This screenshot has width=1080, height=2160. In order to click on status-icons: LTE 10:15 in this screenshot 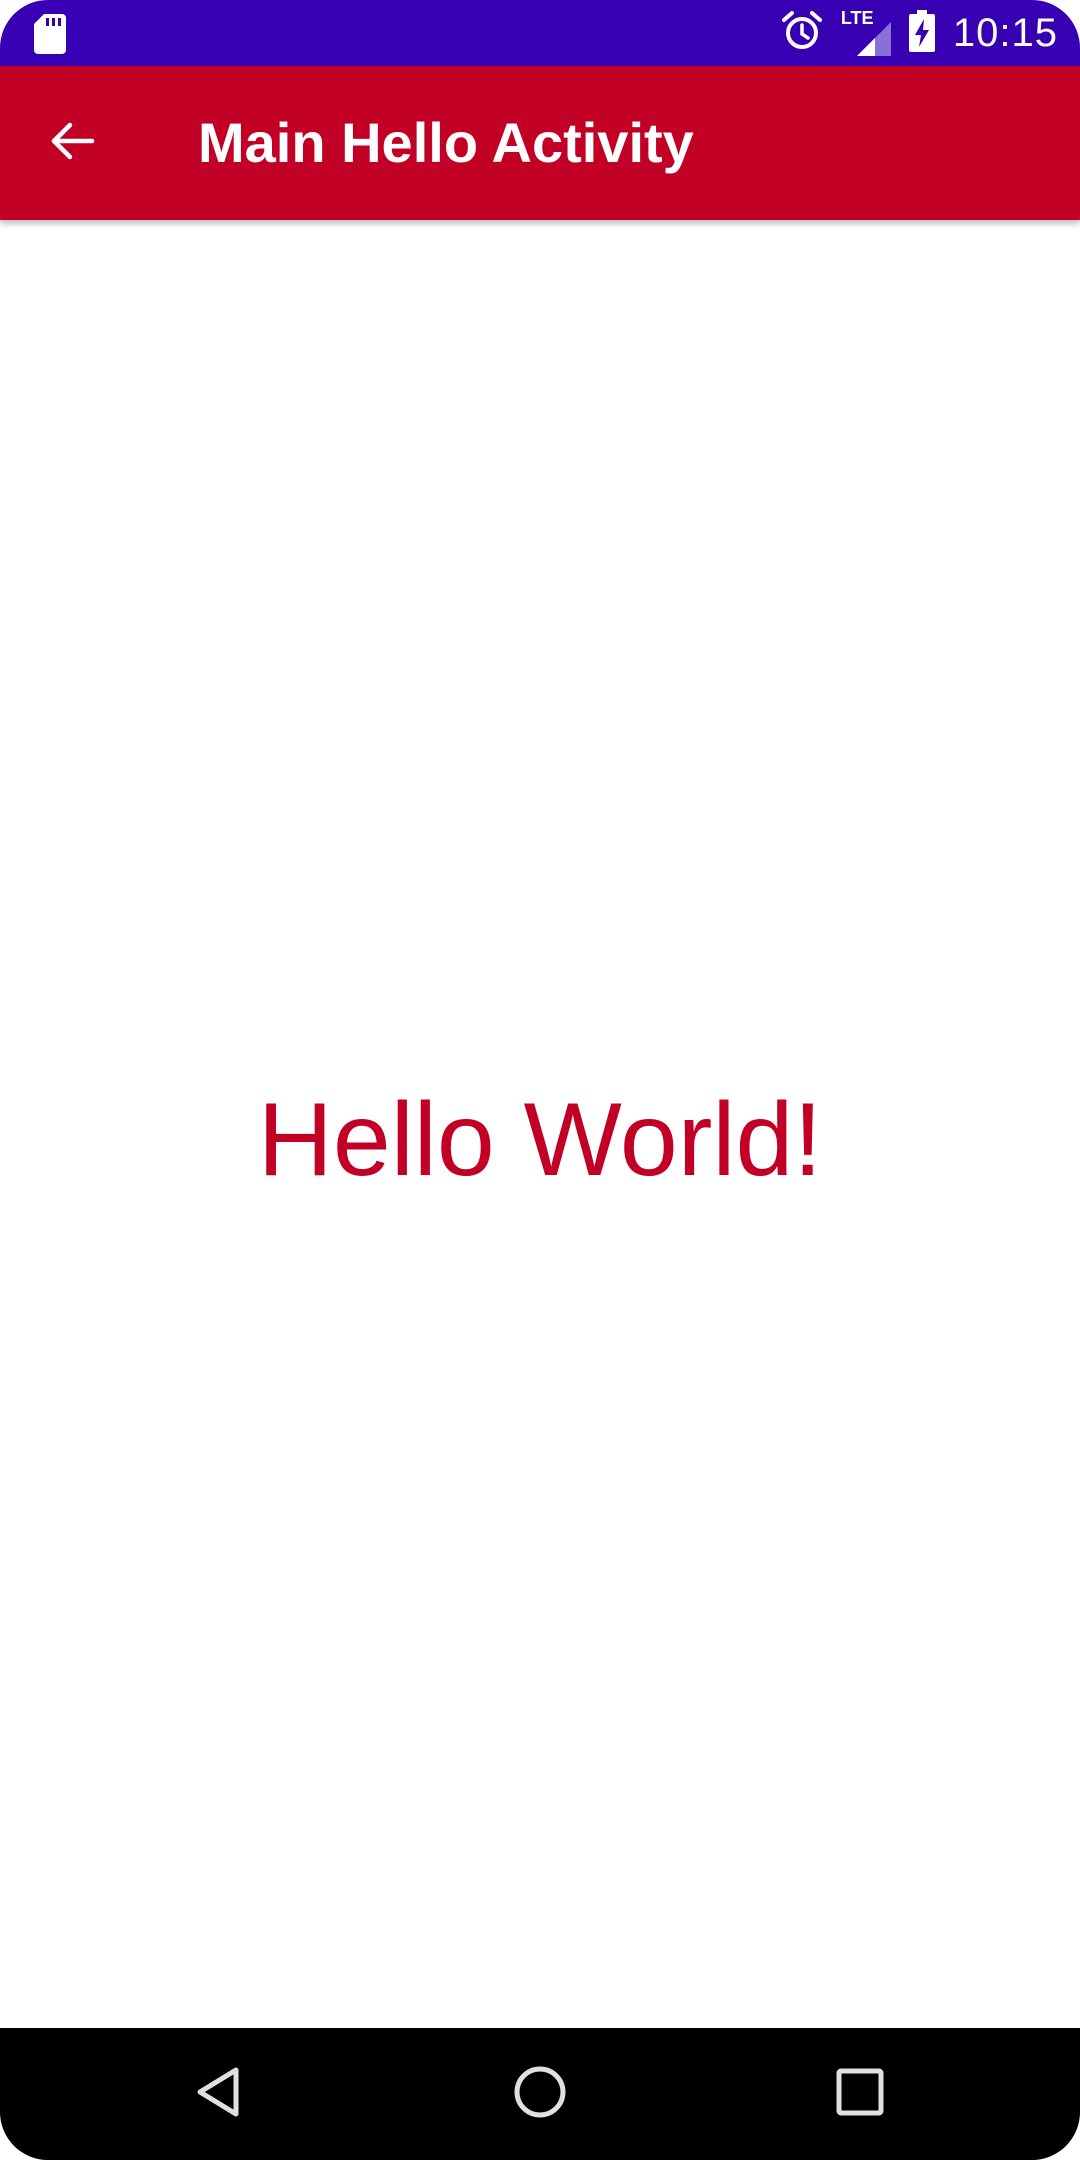, I will do `click(919, 33)`.